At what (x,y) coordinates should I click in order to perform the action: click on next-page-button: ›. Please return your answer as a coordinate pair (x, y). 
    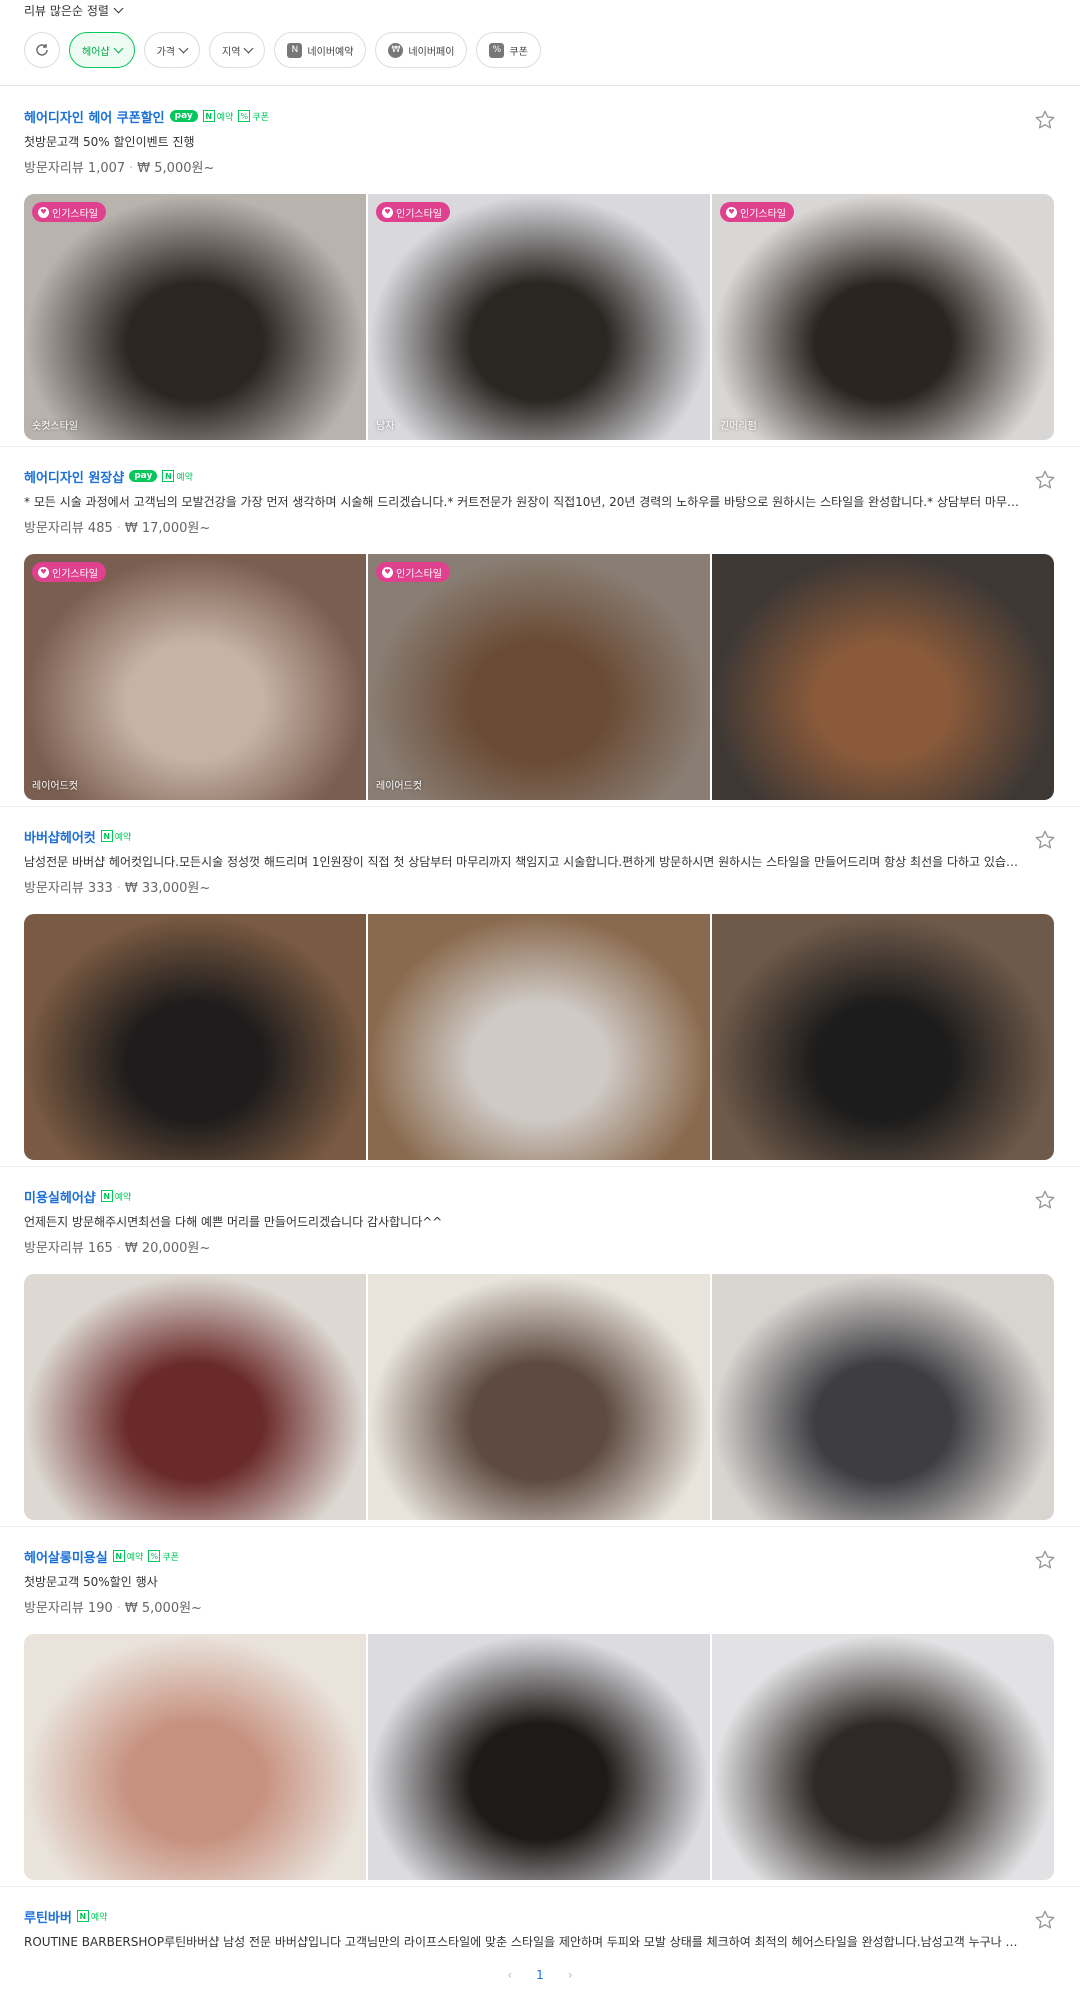
    Looking at the image, I should click on (570, 1975).